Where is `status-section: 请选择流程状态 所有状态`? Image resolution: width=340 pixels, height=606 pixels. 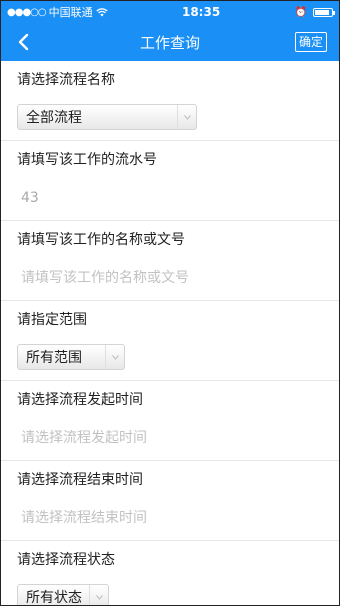 status-section: 请选择流程状态 所有状态 is located at coordinates (170, 573).